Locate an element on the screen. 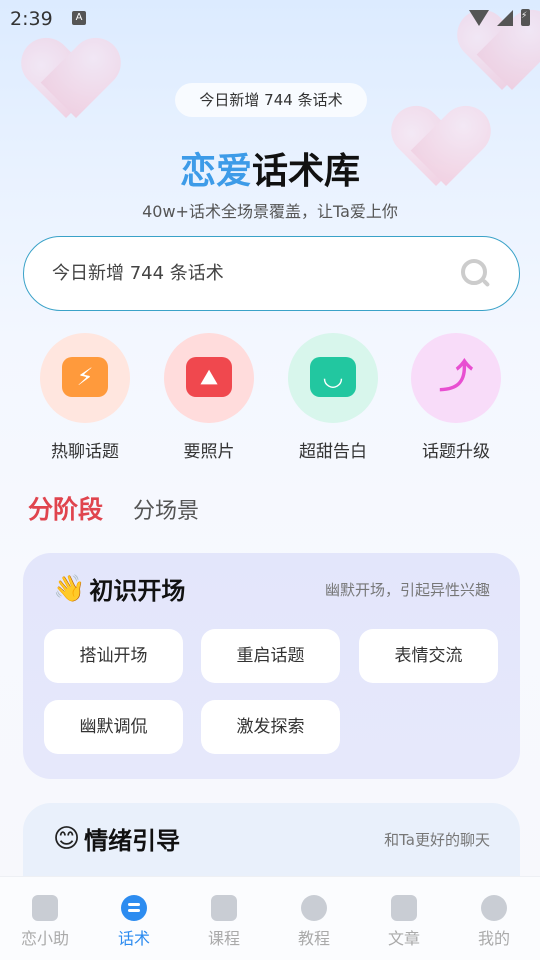  status-bar: 2:39 A is located at coordinates (270, 18).